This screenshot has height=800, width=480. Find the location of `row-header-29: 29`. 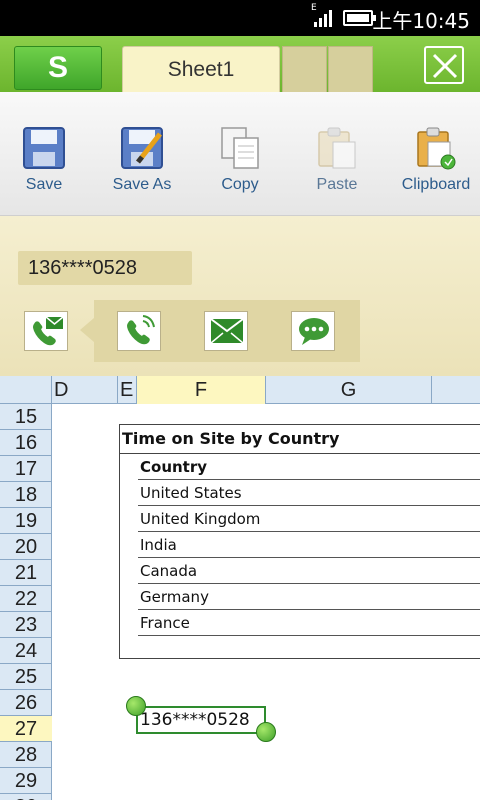

row-header-29: 29 is located at coordinates (26, 781).